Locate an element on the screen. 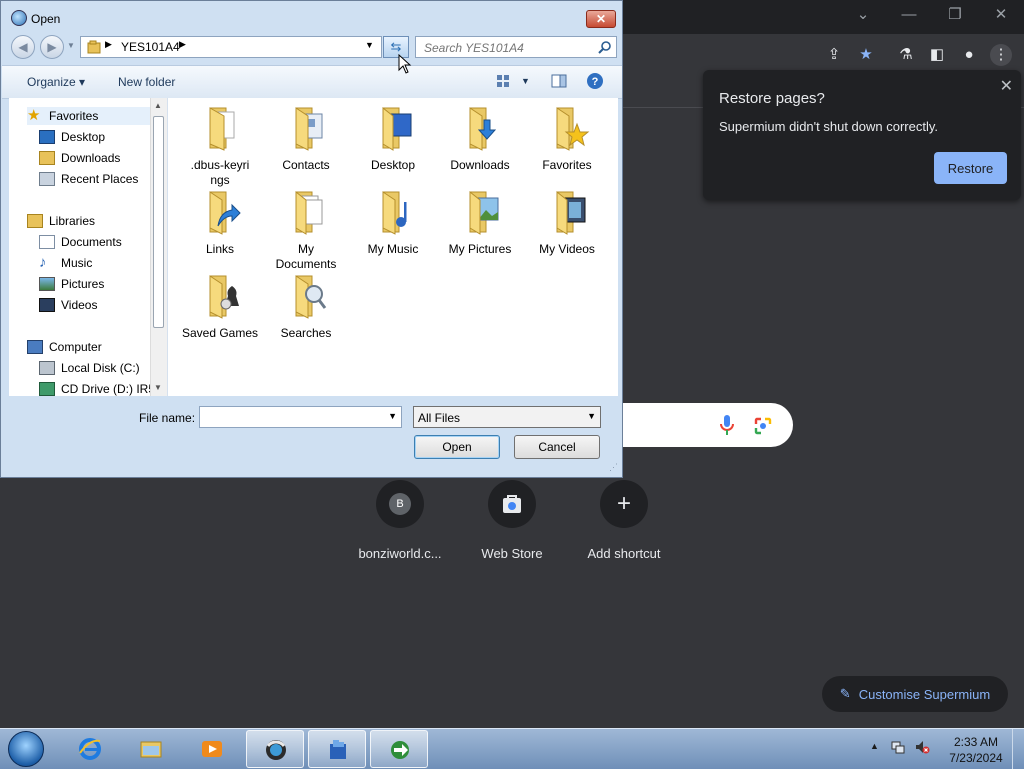  nav-documents: Documents is located at coordinates (80, 242).